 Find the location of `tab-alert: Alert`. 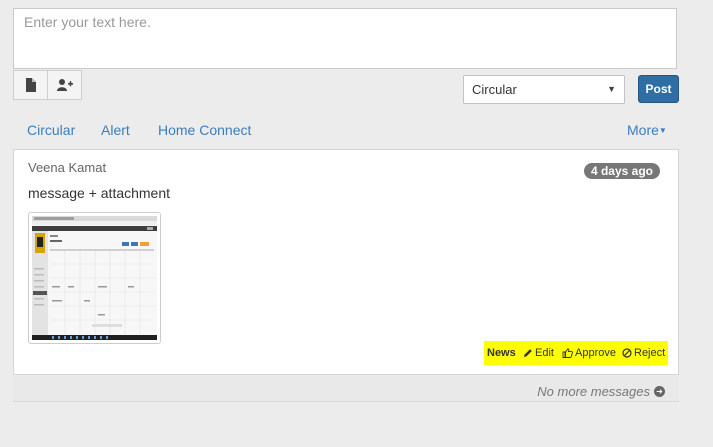

tab-alert: Alert is located at coordinates (115, 130).